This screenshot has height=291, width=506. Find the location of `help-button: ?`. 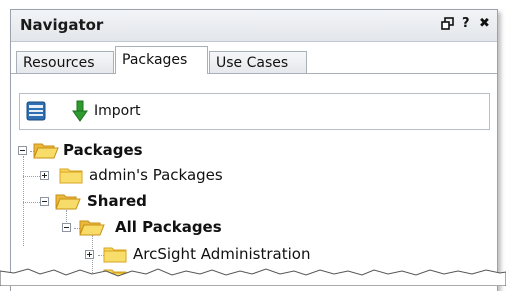

help-button: ? is located at coordinates (466, 23).